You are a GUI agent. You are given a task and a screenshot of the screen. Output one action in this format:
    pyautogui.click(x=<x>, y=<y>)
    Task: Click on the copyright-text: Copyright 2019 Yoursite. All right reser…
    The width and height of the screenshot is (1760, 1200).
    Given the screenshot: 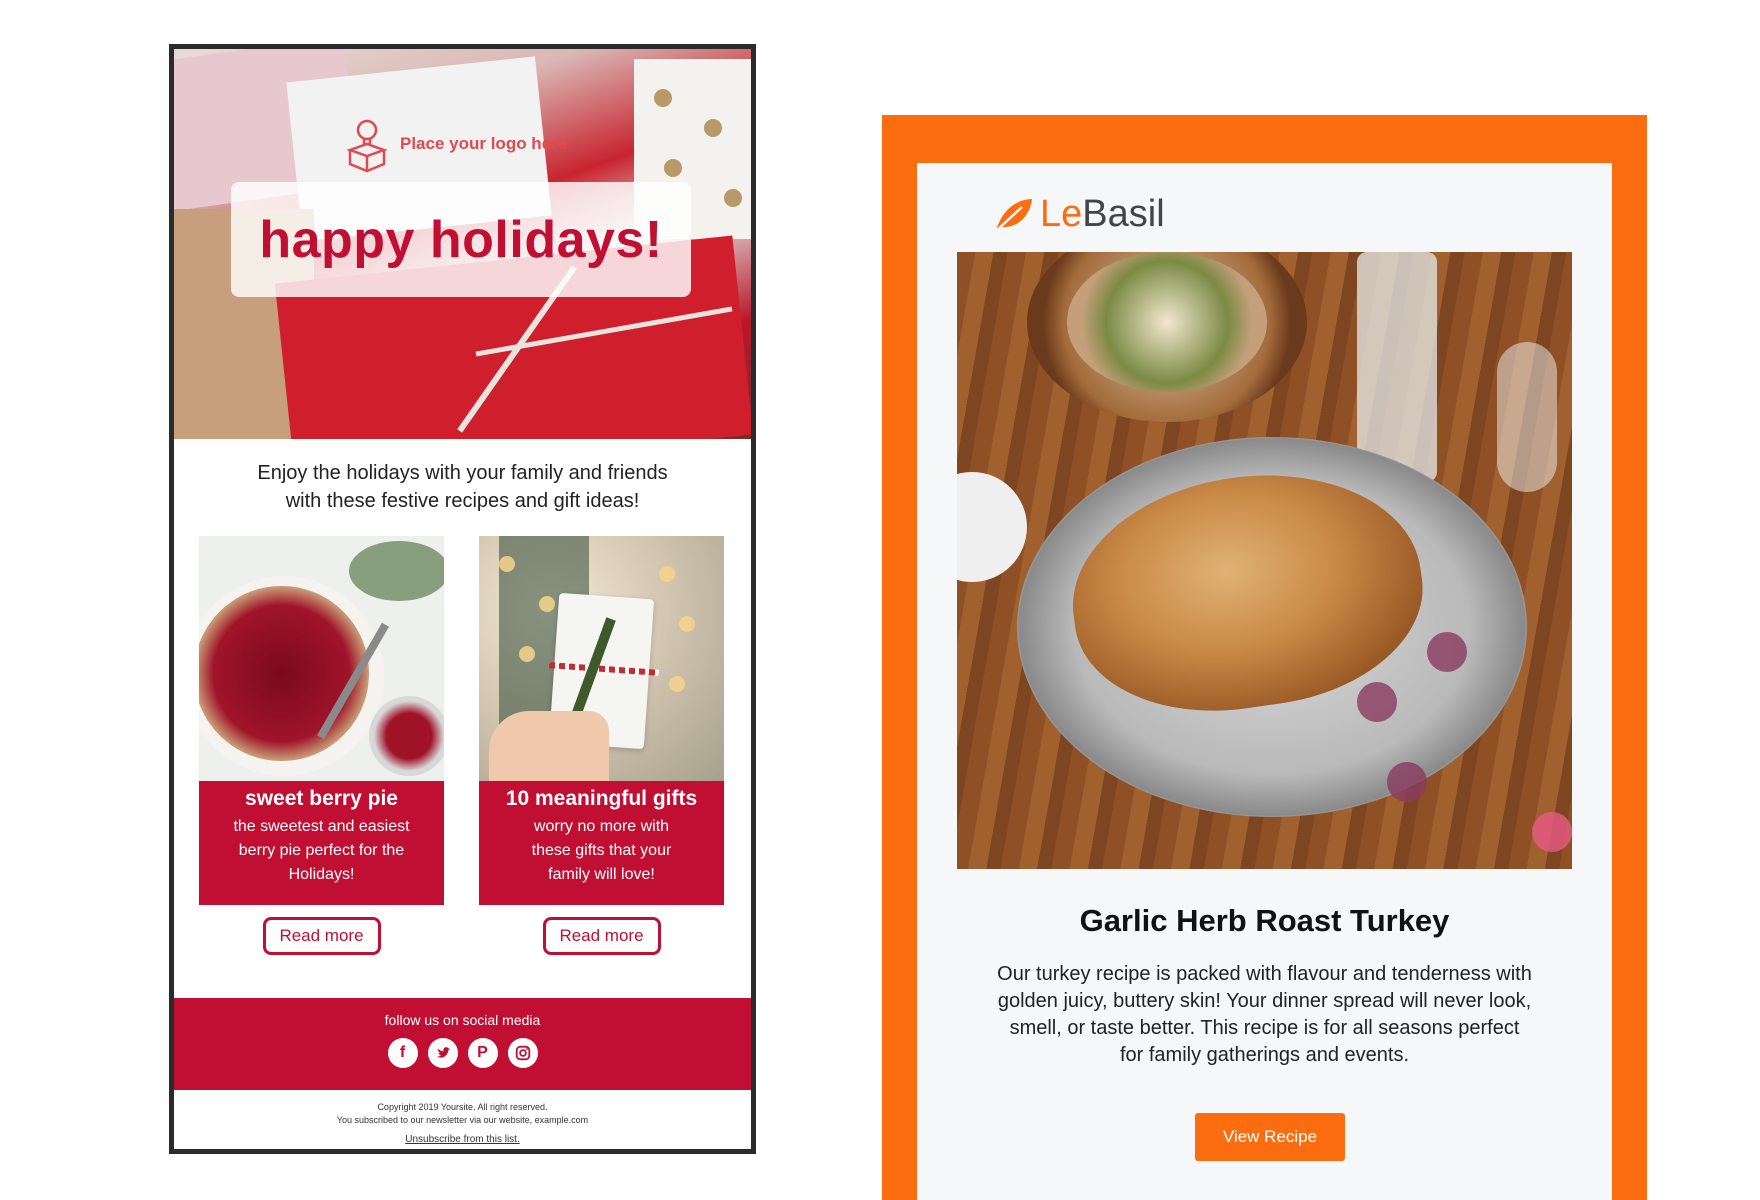 What is the action you would take?
    pyautogui.click(x=462, y=1107)
    